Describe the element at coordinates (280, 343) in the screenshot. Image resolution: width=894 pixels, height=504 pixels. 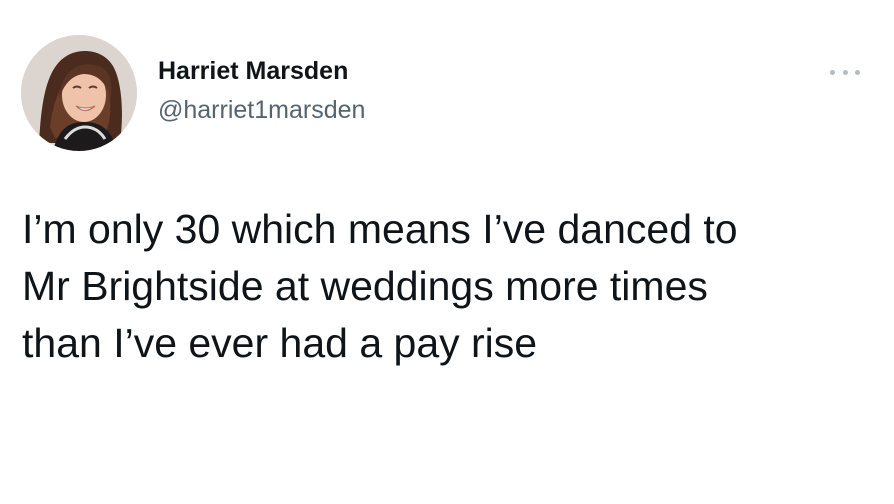
I see `tweet-line-3: than I’ve ever had a pay rise` at that location.